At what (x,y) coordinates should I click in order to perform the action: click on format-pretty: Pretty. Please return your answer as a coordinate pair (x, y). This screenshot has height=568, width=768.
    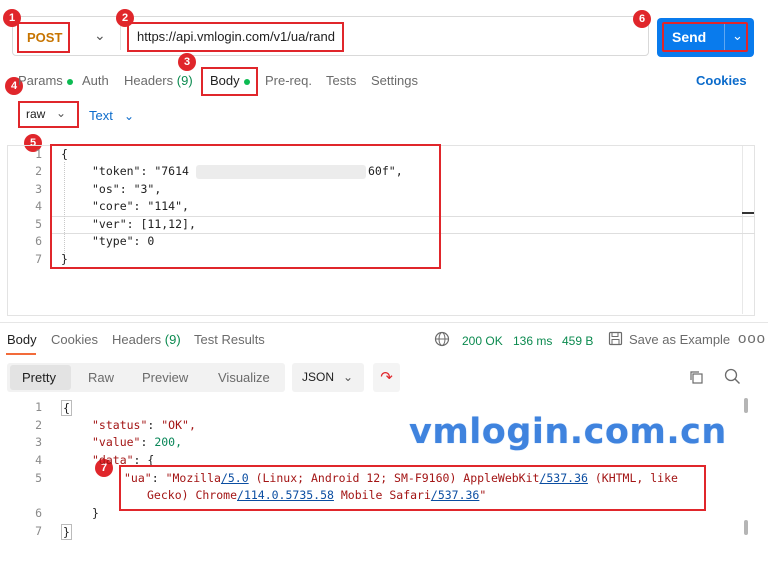
    Looking at the image, I should click on (39, 377).